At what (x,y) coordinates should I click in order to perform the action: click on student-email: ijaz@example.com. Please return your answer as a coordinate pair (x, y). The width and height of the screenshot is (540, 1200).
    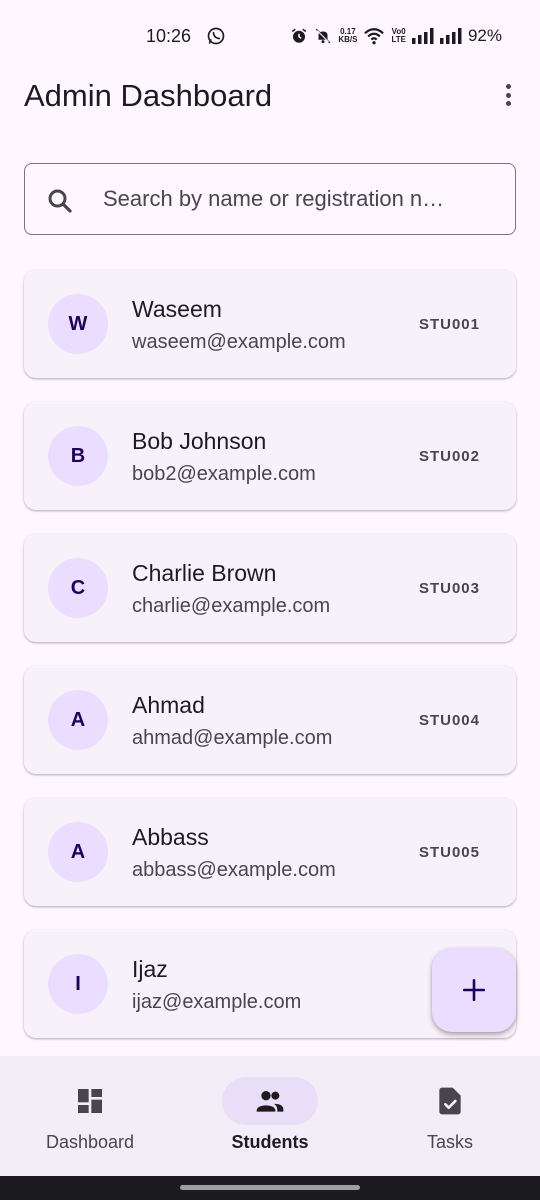
    Looking at the image, I should click on (217, 1002).